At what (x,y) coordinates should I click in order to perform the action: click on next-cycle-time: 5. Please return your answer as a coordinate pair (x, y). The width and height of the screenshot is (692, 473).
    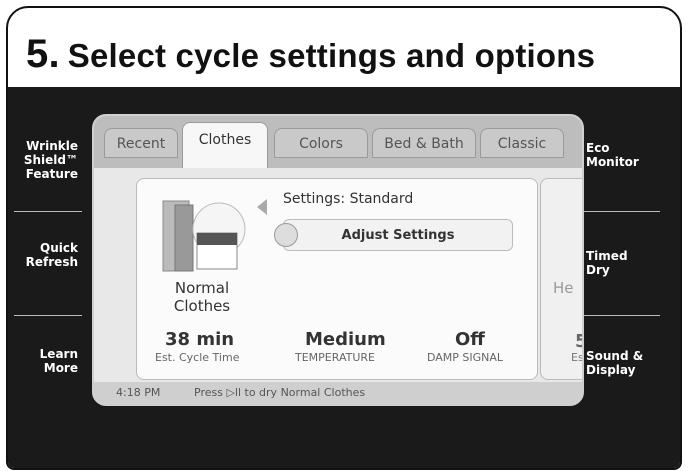
    Looking at the image, I should click on (578, 341).